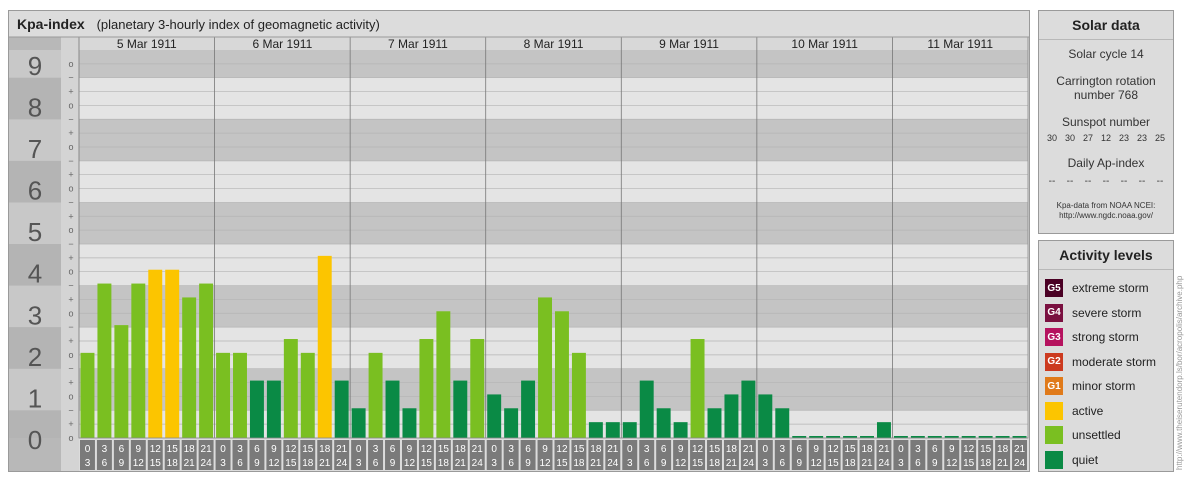 This screenshot has width=1184, height=480. What do you see at coordinates (35, 66) in the screenshot?
I see `y-tick-label: 9` at bounding box center [35, 66].